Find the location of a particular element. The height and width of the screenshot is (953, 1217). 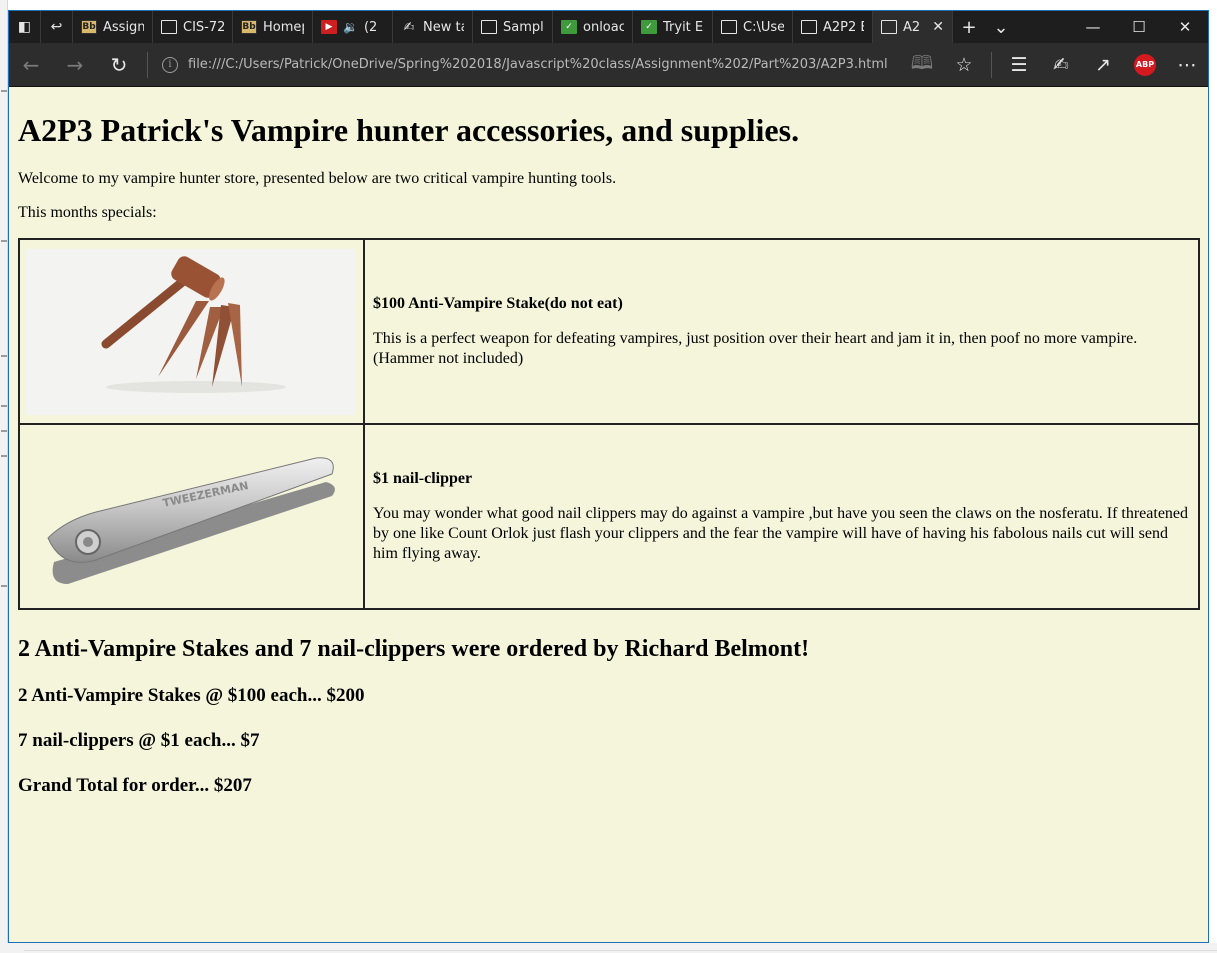

tab-10: A2 ✕ is located at coordinates (913, 27).